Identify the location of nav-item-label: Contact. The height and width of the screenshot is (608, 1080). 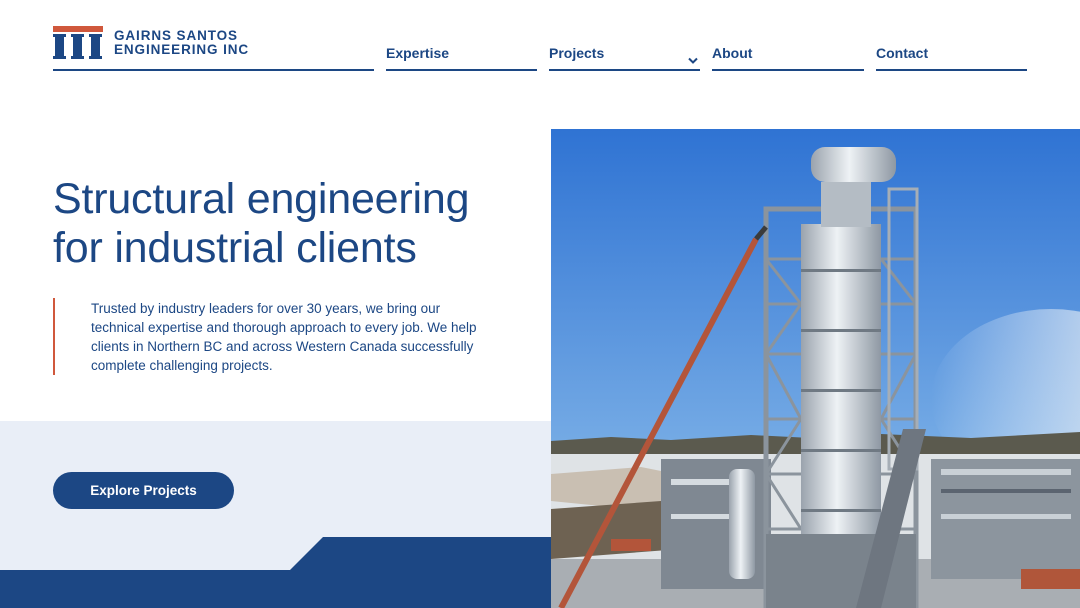
(902, 53).